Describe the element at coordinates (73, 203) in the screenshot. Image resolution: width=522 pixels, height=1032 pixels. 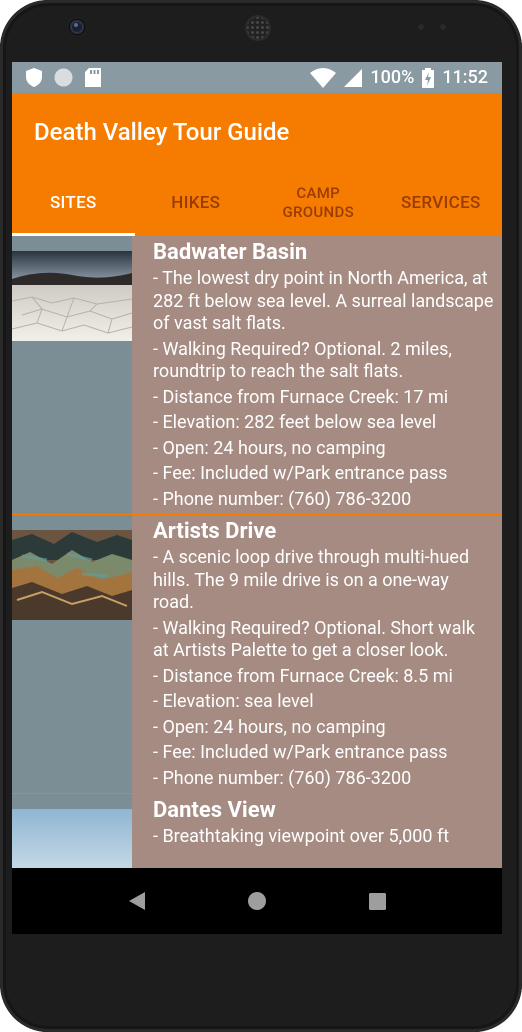
I see `tab-sites: SITES` at that location.